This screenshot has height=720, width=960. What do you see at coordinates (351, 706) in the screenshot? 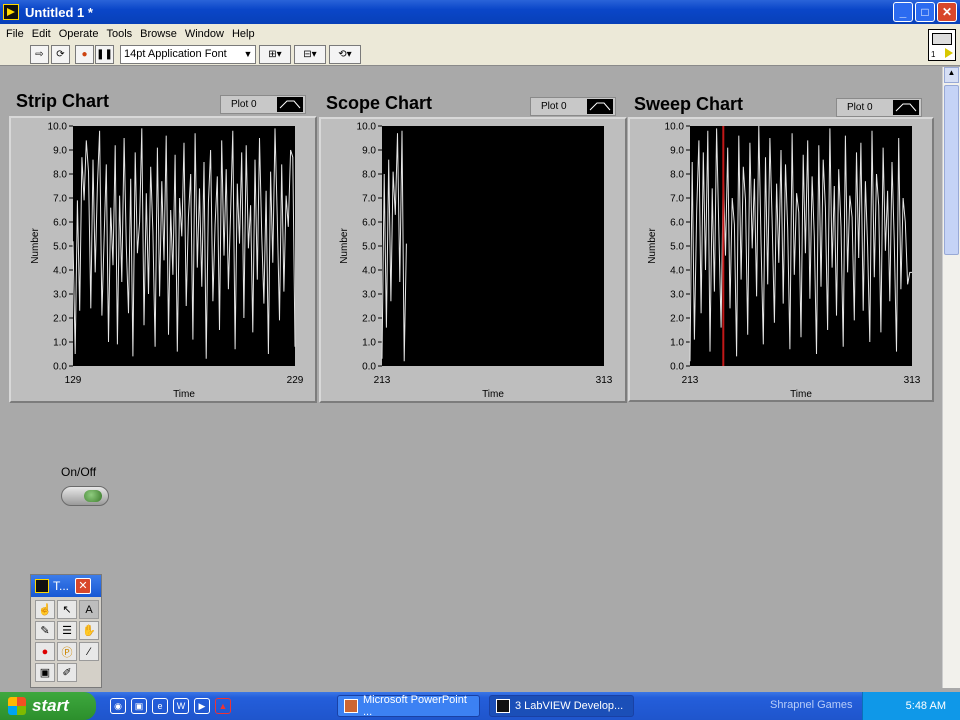
I see `powerpoint-icon` at bounding box center [351, 706].